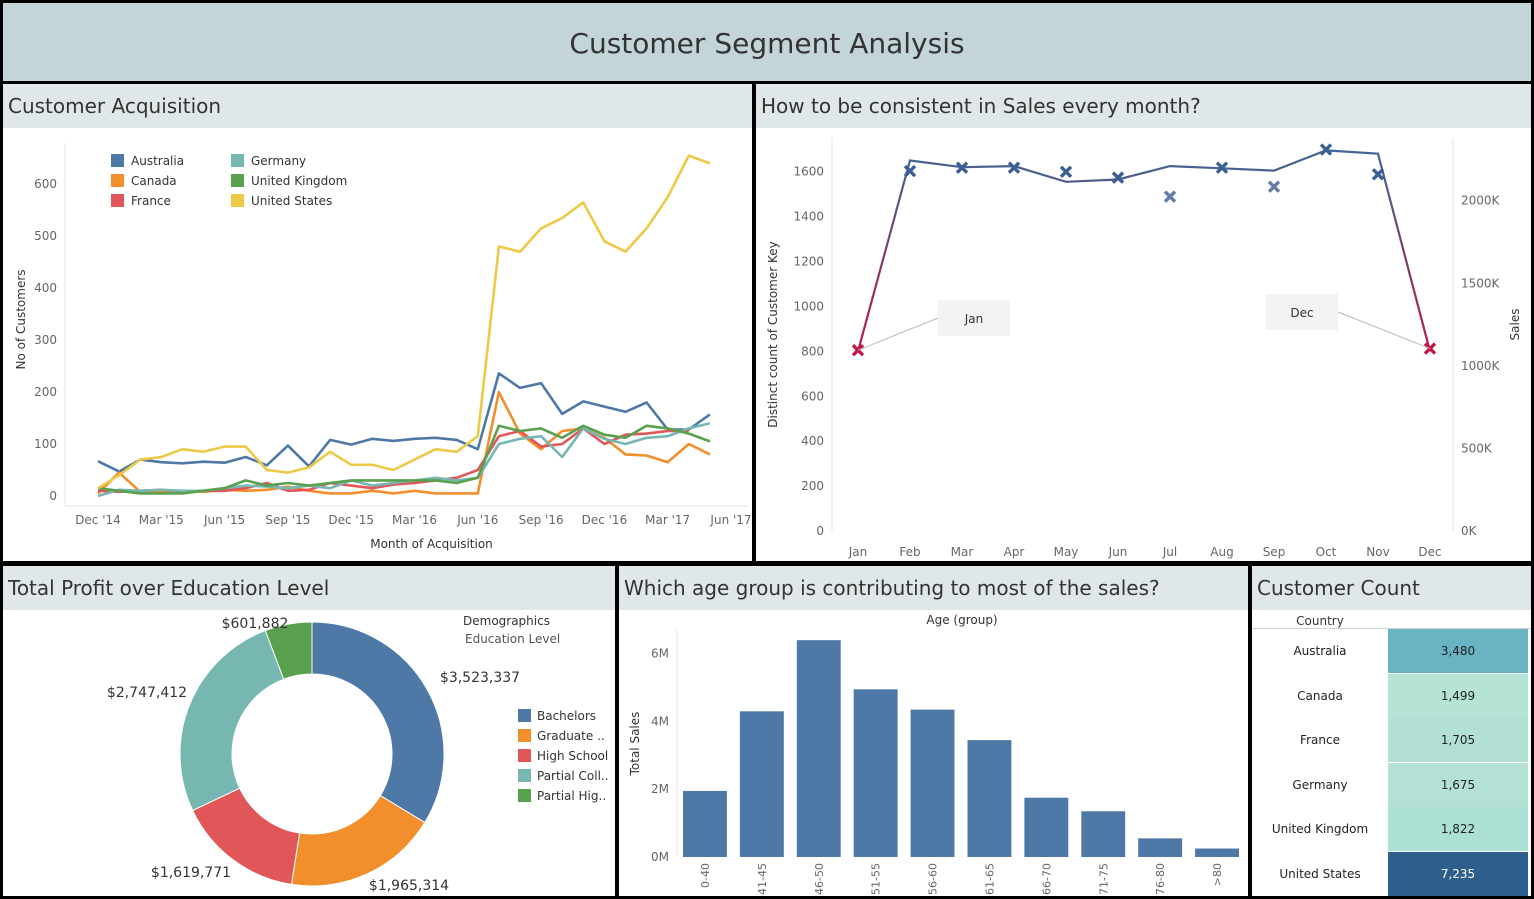  I want to click on monthly-y-tick-label: 800, so click(812, 351).